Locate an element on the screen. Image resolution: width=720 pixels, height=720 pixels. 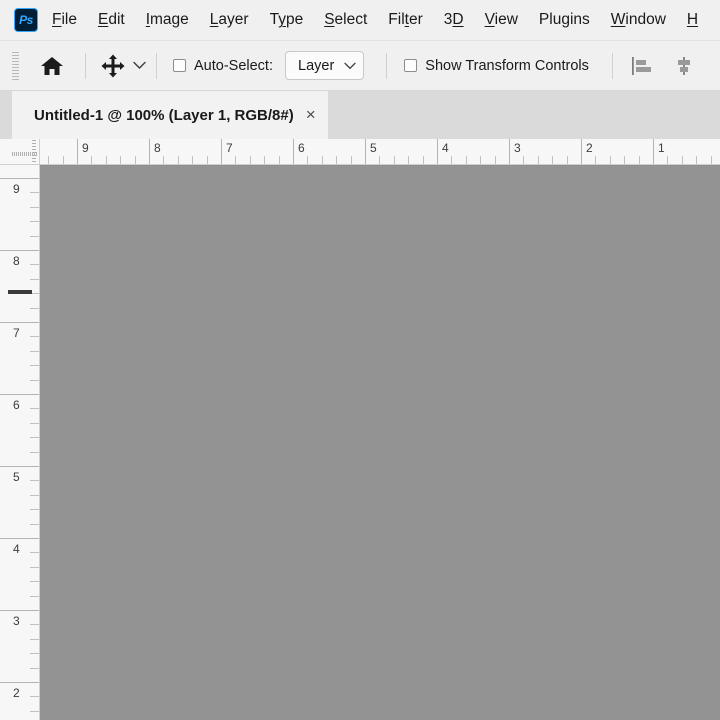
align-left-edges-icon is located at coordinates (642, 66).